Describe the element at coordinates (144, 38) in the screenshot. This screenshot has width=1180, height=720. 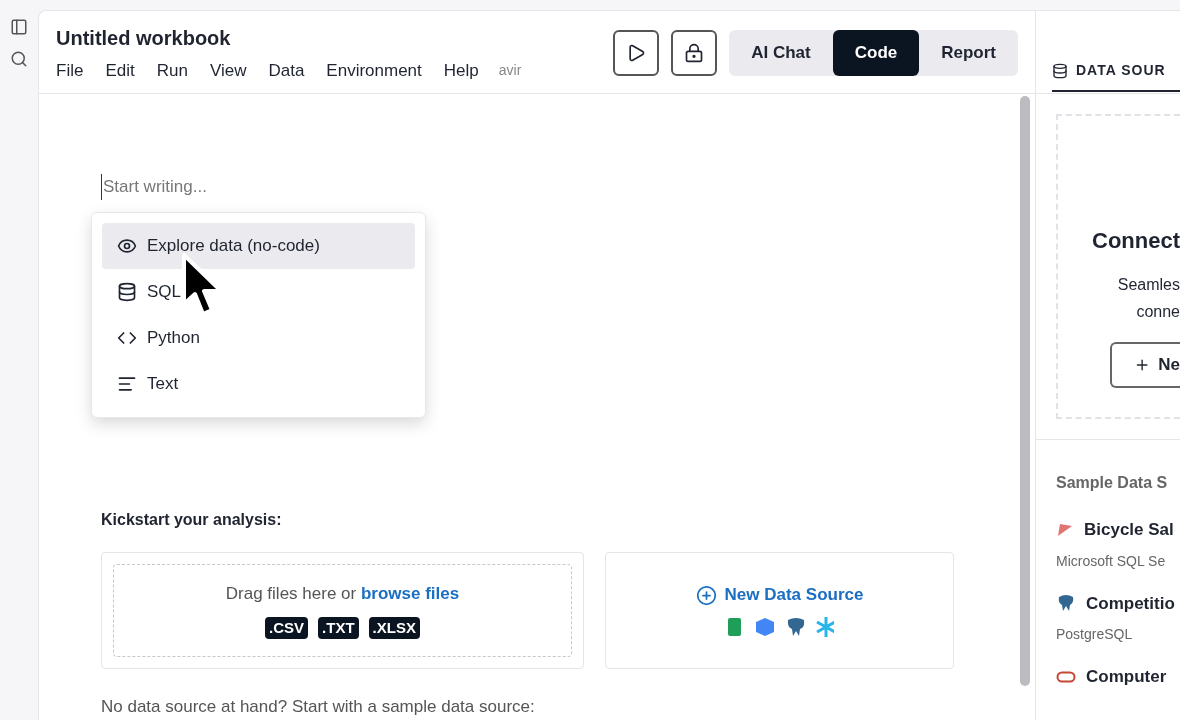
I see `workbook-title: Untitled workbook` at that location.